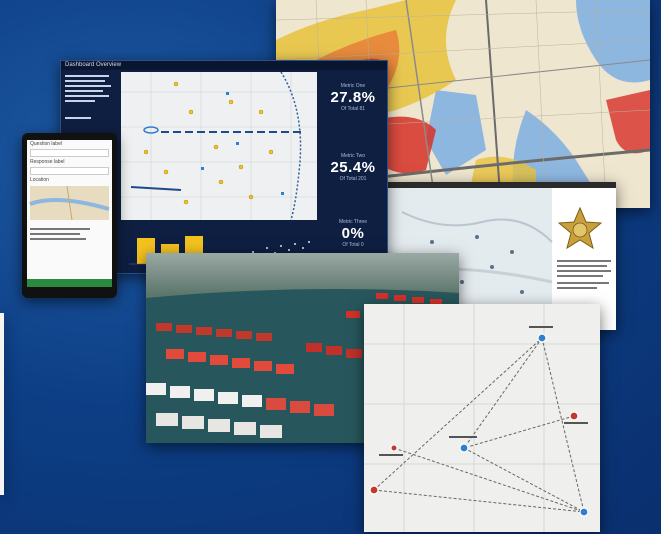  I want to click on dashboard-title: Dashboard Overview, so click(224, 65).